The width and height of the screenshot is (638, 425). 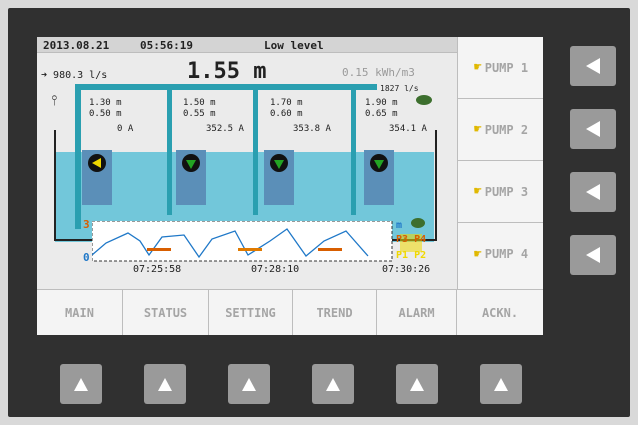 I want to click on tab-ackn: ACKN., so click(x=500, y=312).